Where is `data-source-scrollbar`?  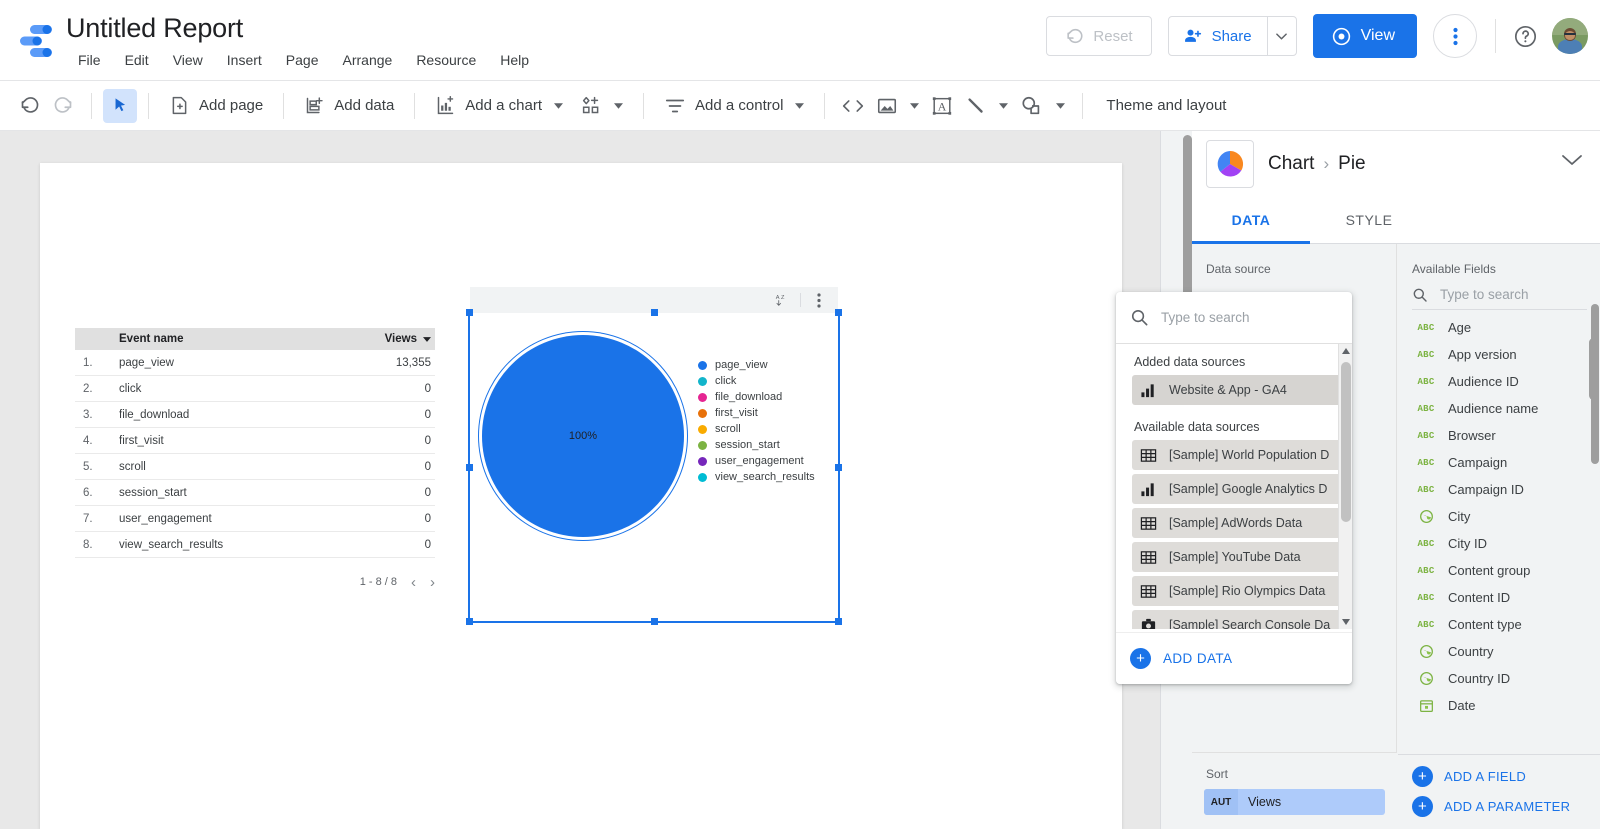
data-source-scrollbar is located at coordinates (1345, 486).